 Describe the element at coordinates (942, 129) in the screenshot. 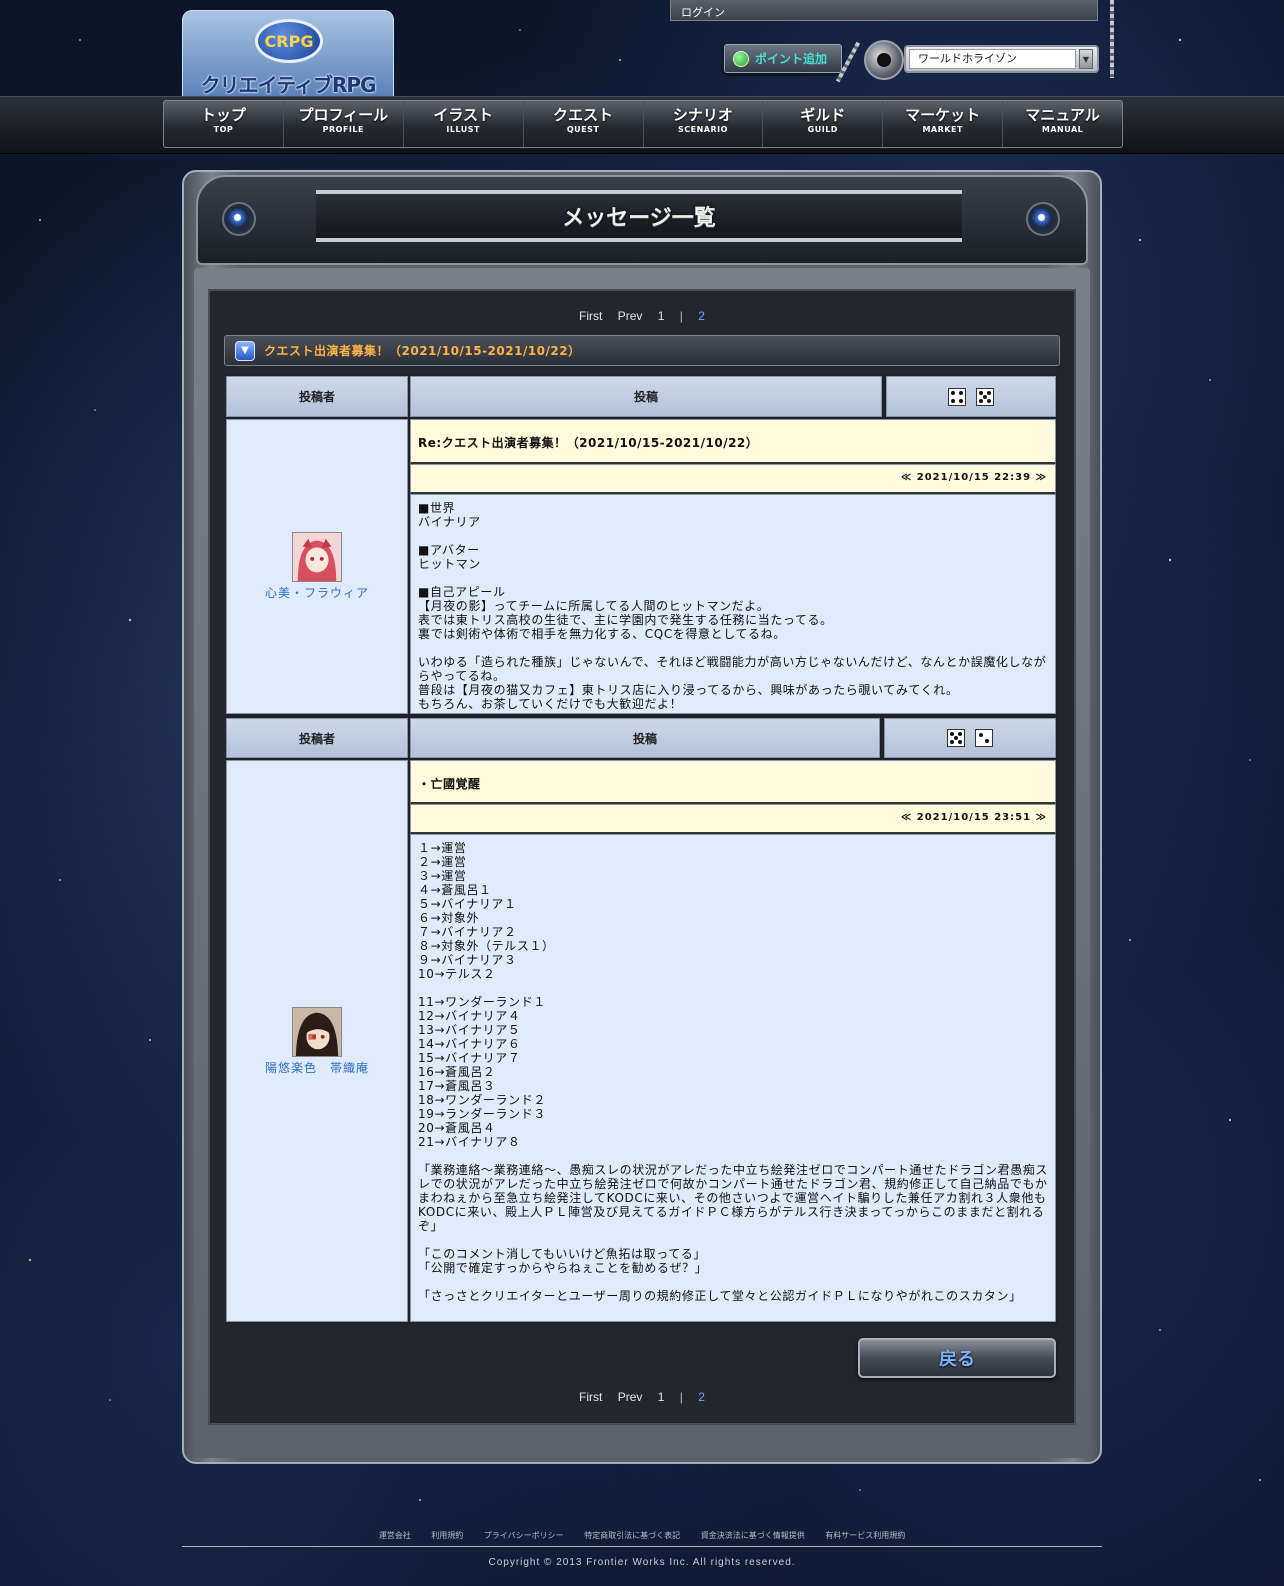

I see `nav-sublabel: MARKET` at that location.